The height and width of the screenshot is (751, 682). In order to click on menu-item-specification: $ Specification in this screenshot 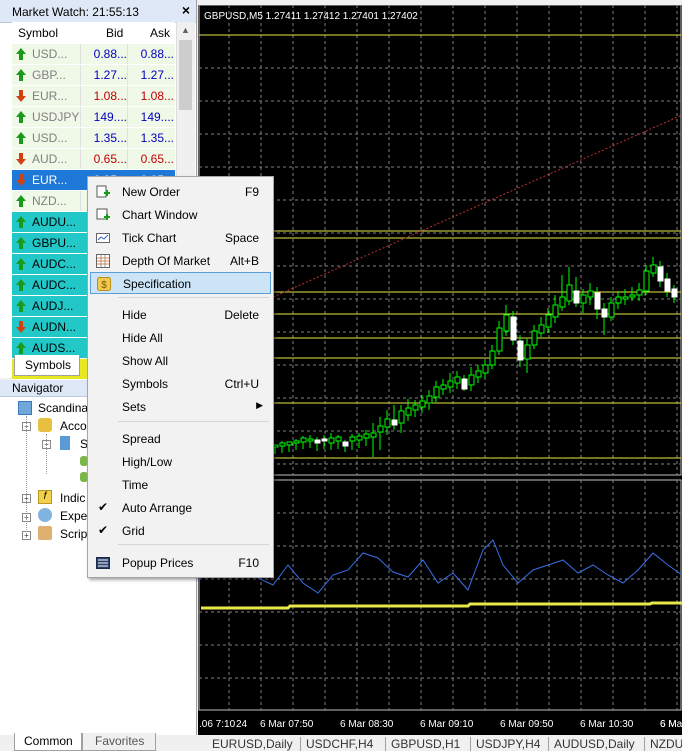, I will do `click(180, 283)`.